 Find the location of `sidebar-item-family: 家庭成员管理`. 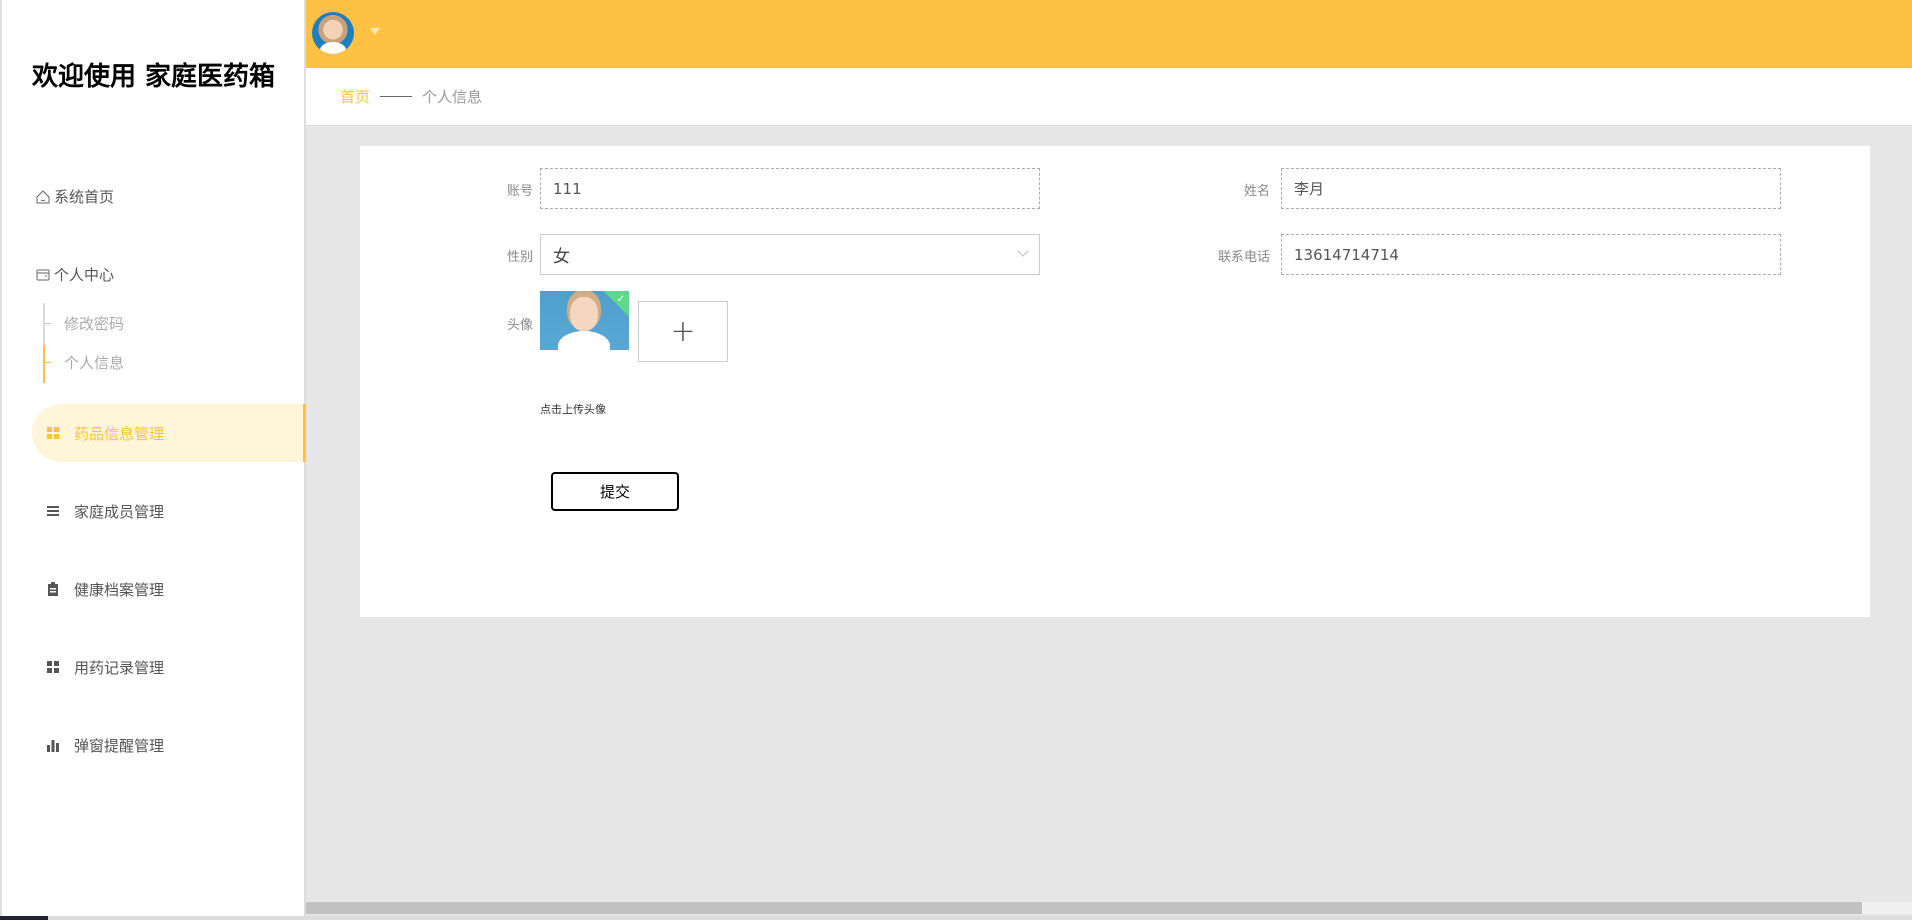

sidebar-item-family: 家庭成员管理 is located at coordinates (169, 511).